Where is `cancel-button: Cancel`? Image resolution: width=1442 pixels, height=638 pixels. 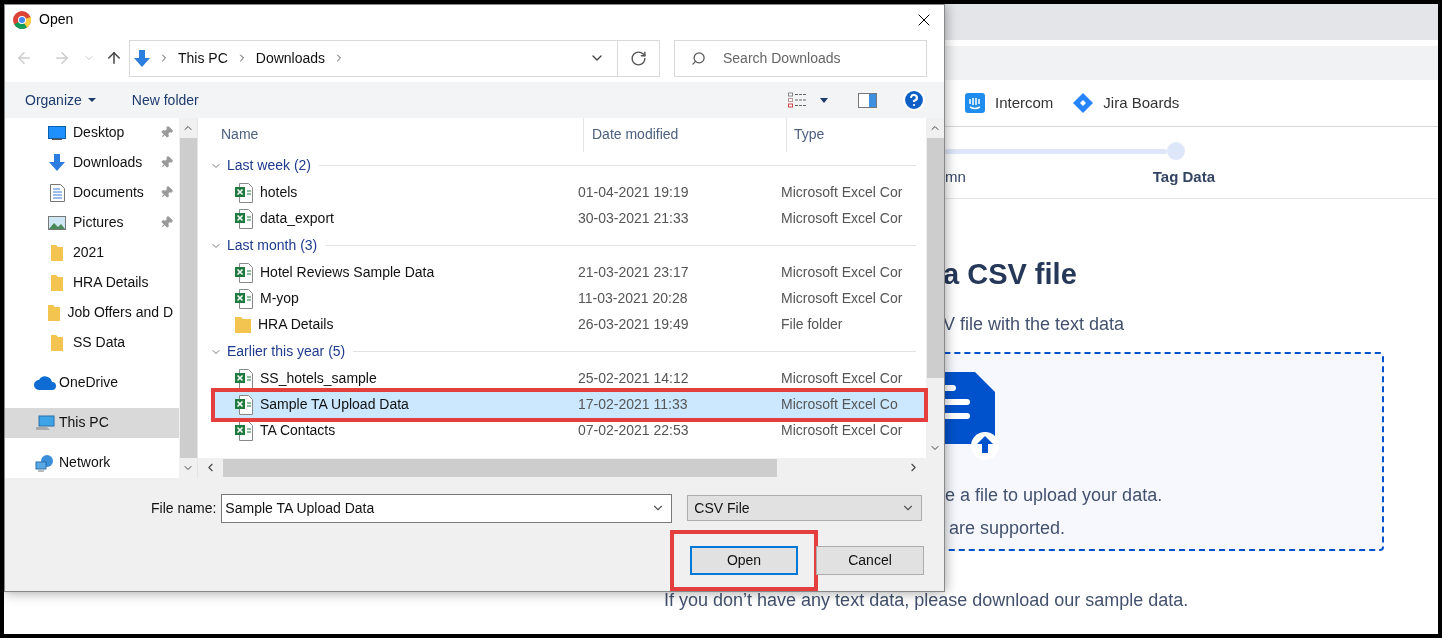 cancel-button: Cancel is located at coordinates (870, 560).